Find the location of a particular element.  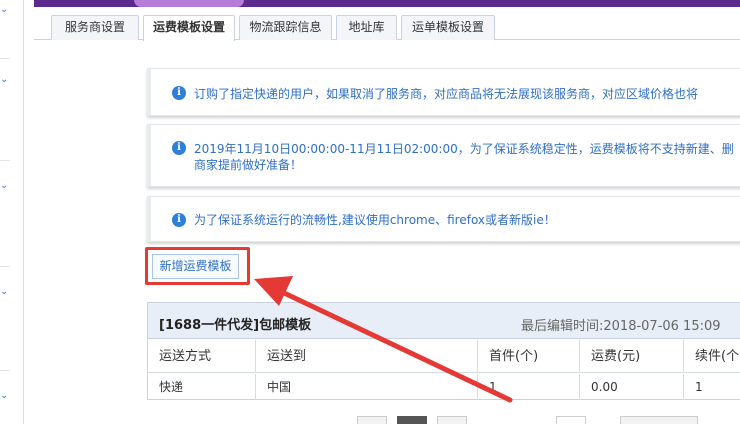

table-row: 快递 中国 1 0.00 1 is located at coordinates (444, 387).